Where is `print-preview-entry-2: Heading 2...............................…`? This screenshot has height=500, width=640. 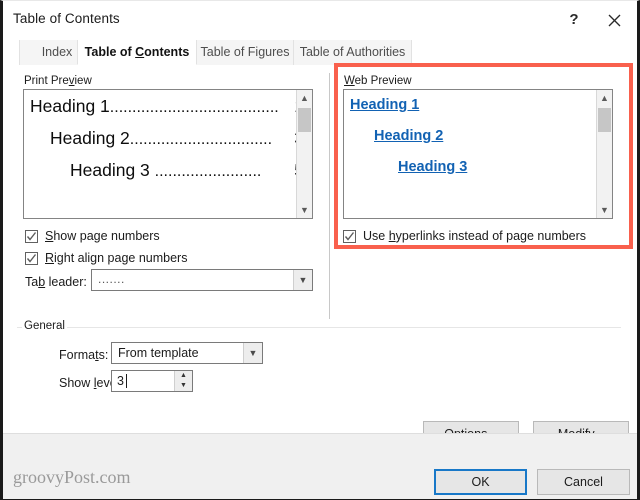
print-preview-entry-2: Heading 2...............................… is located at coordinates (161, 138).